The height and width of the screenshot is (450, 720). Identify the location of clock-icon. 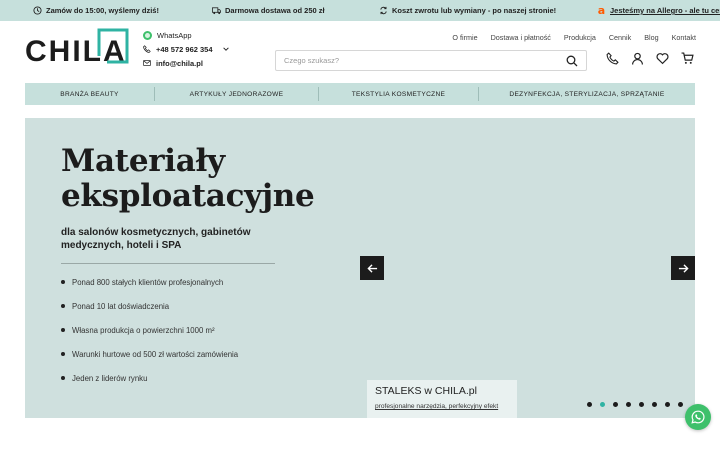
(37, 10).